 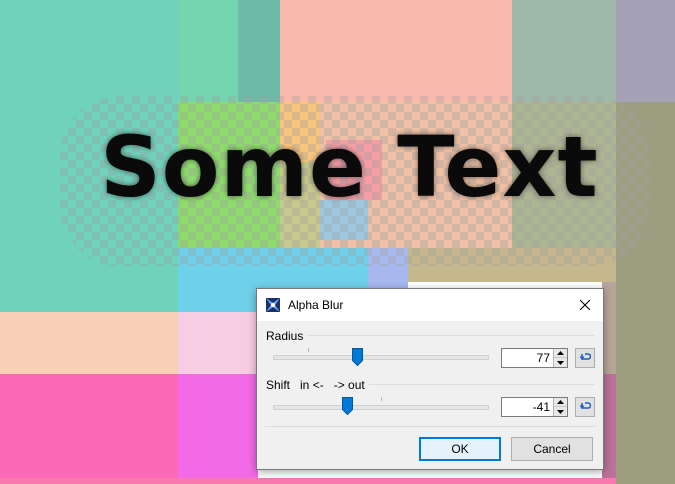 What do you see at coordinates (89, 429) in the screenshot?
I see `color-block-pink-hot` at bounding box center [89, 429].